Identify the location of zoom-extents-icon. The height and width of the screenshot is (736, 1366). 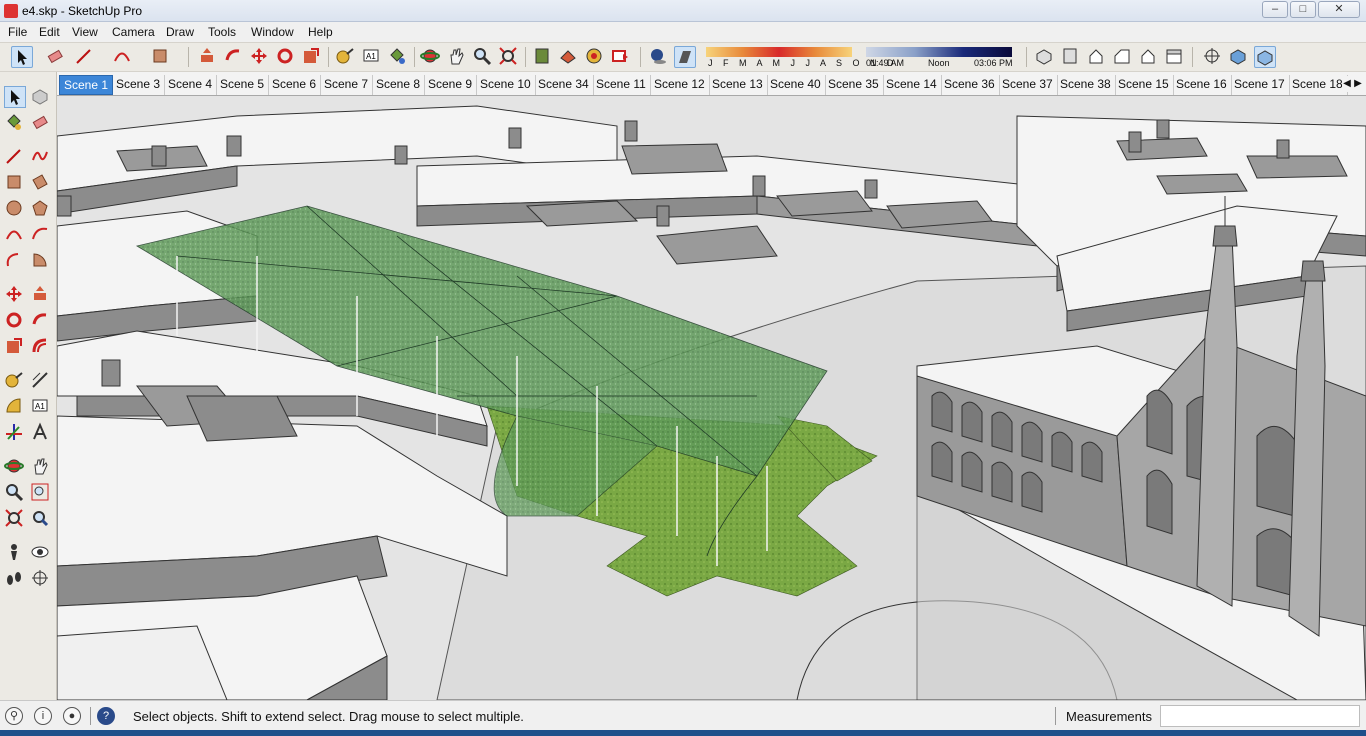
(15, 519).